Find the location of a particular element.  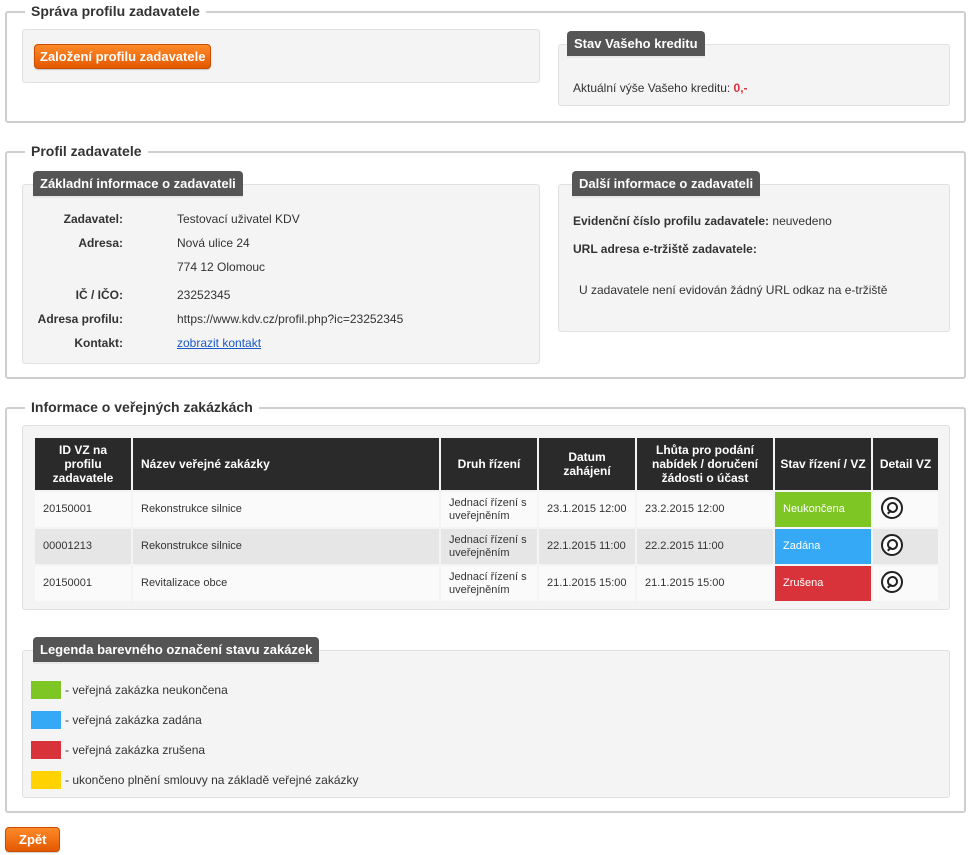

cell-datum: 21.1.2015 15:00 is located at coordinates (587, 583).